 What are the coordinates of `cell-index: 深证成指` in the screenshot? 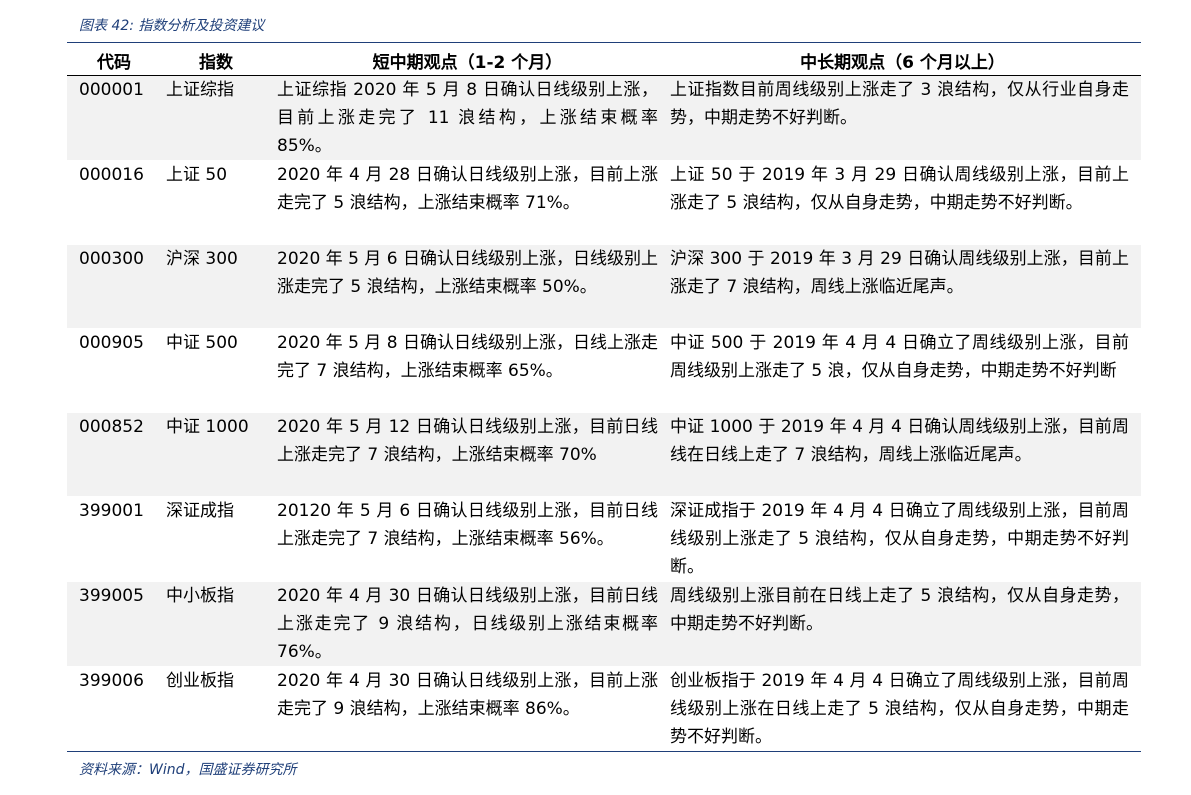 It's located at (216, 539).